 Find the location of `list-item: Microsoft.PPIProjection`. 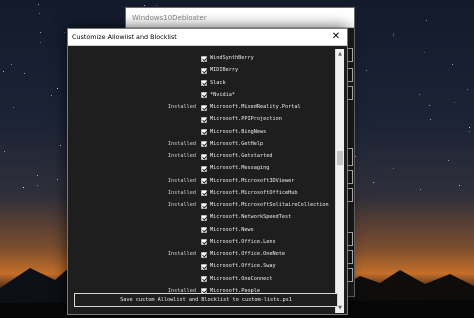

list-item: Microsoft.PPIProjection is located at coordinates (203, 120).